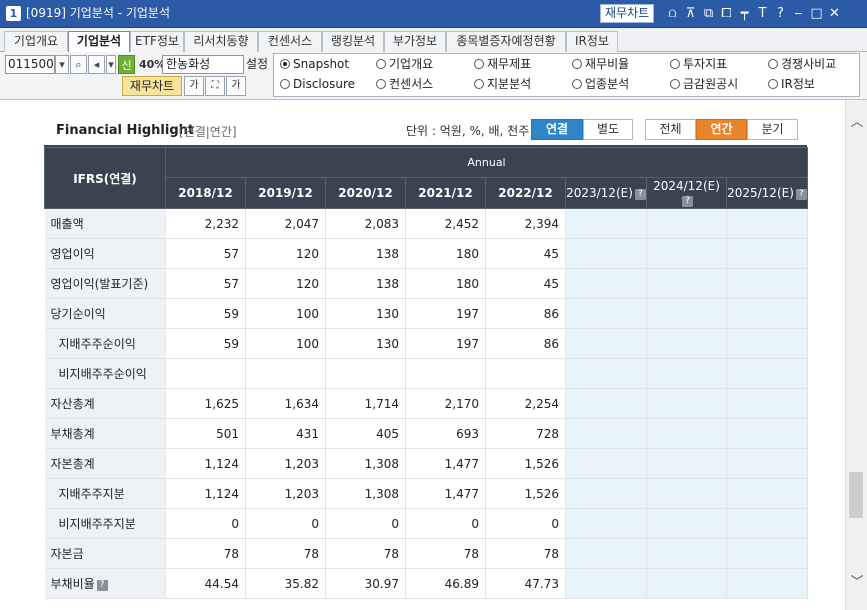  Describe the element at coordinates (525, 433) in the screenshot. I see `table-cell: 728` at that location.